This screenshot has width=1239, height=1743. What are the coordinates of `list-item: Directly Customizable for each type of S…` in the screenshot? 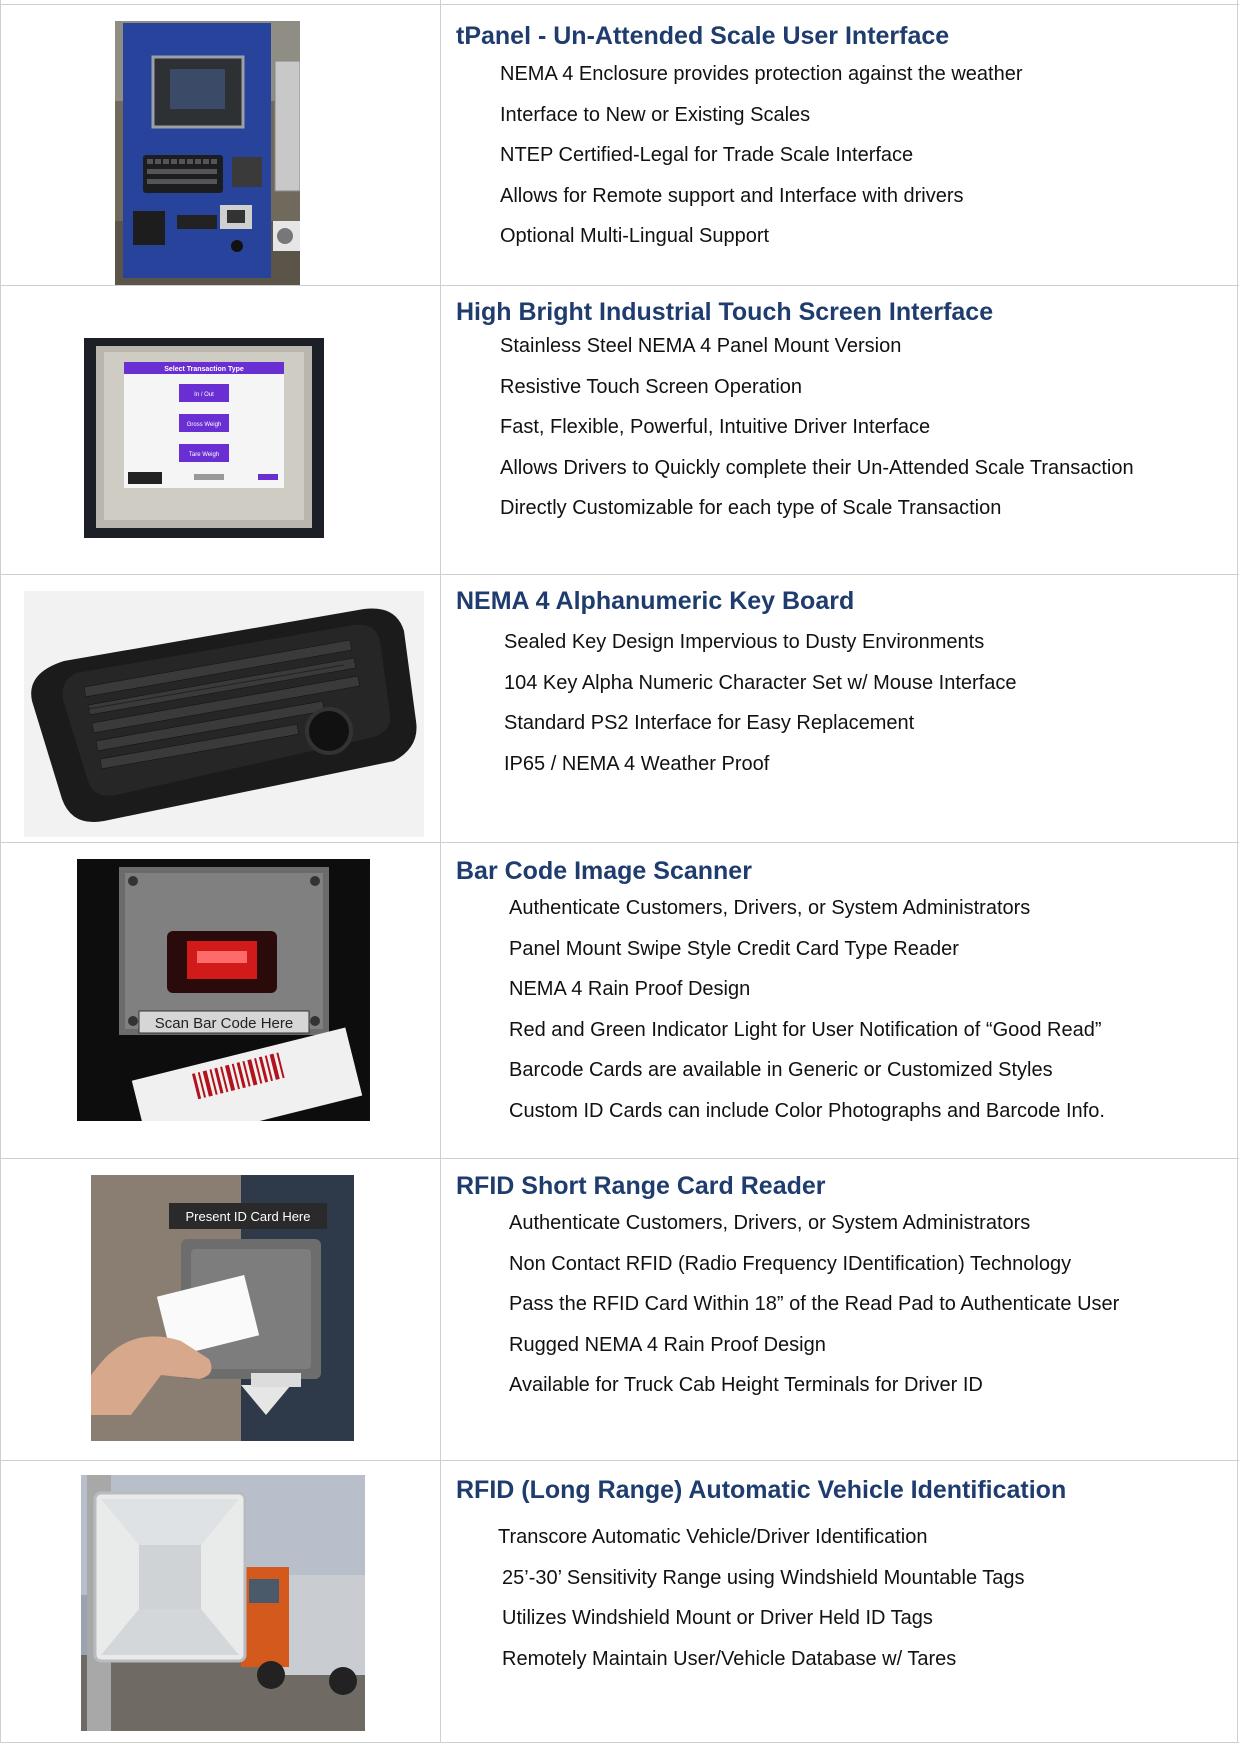 It's located at (751, 508).